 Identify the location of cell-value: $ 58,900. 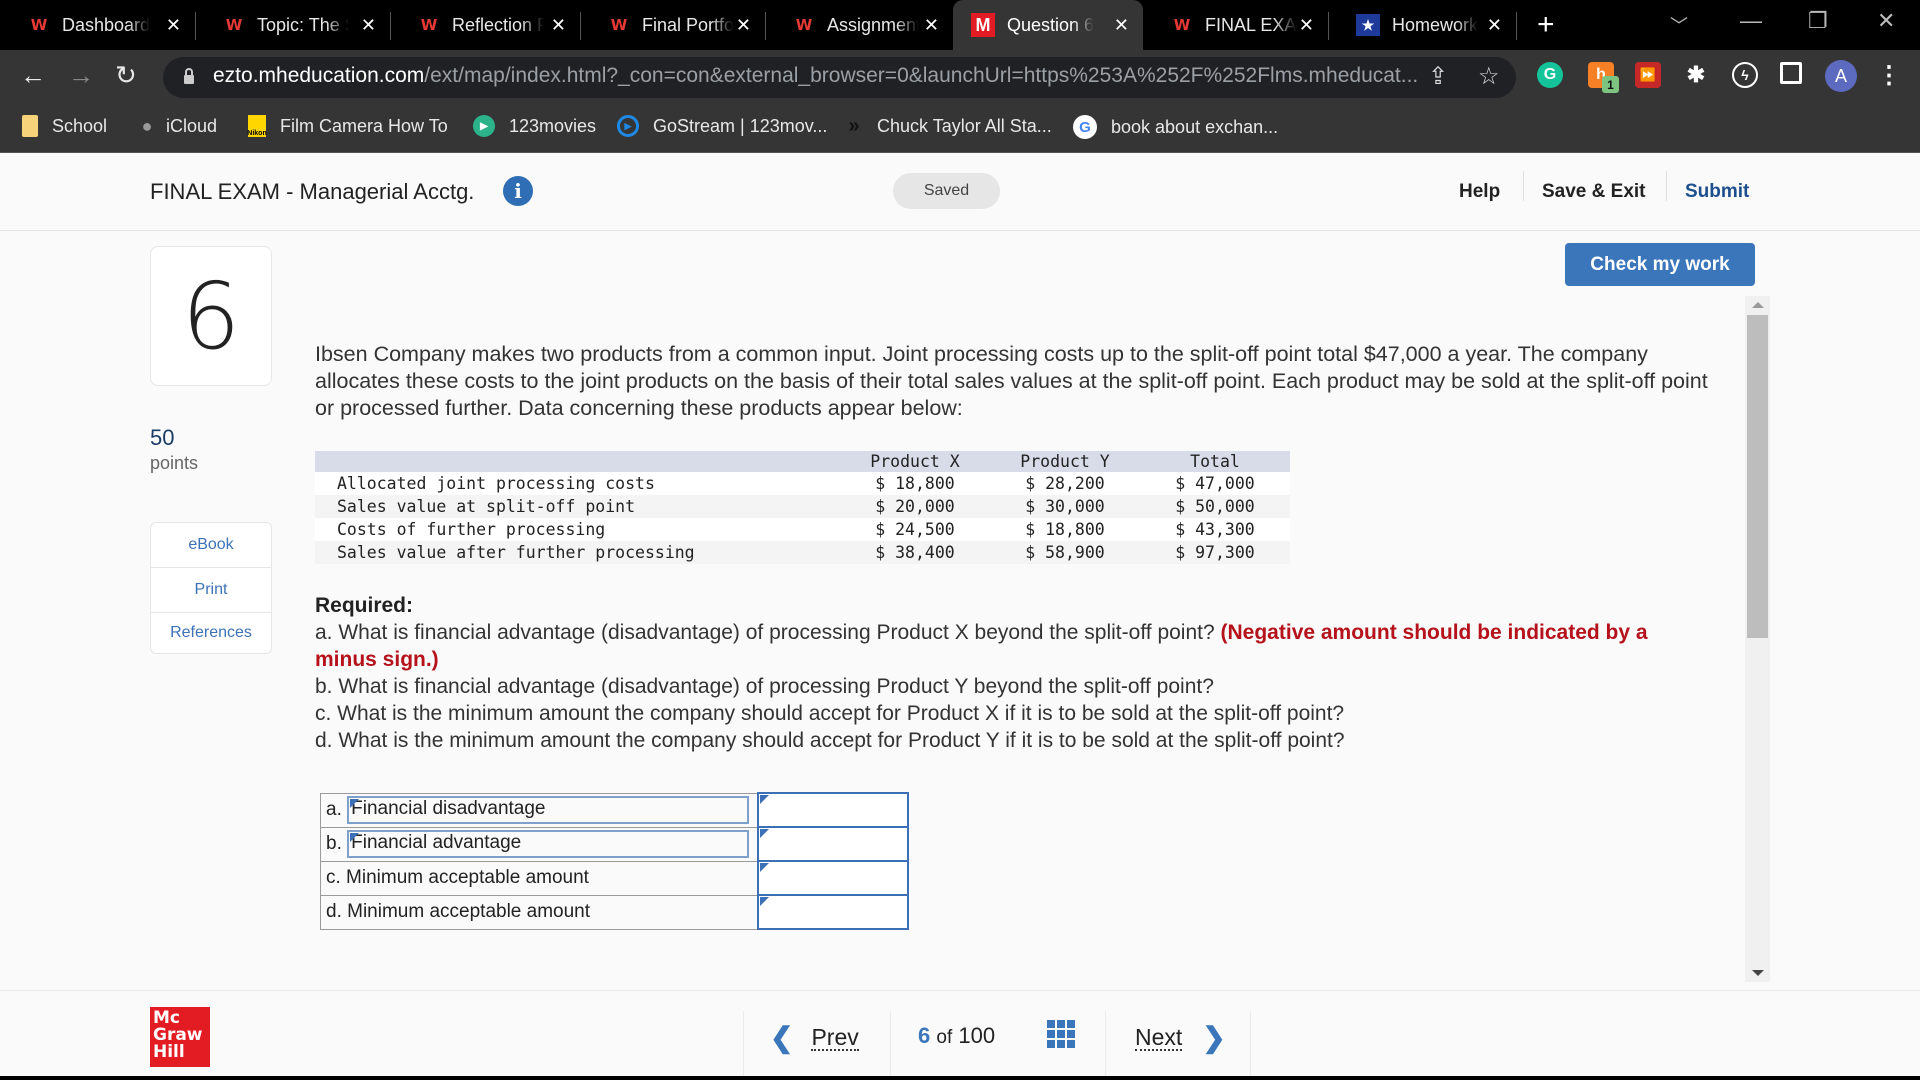
(1065, 552).